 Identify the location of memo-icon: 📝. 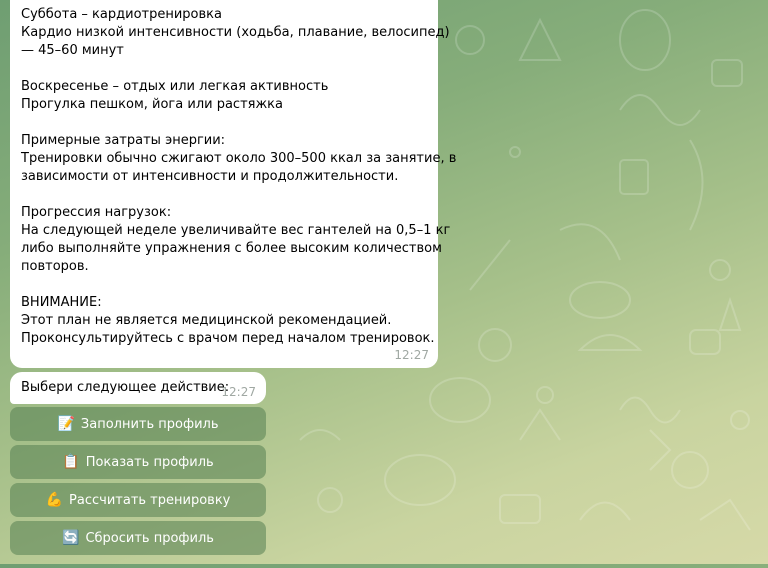
(66, 424).